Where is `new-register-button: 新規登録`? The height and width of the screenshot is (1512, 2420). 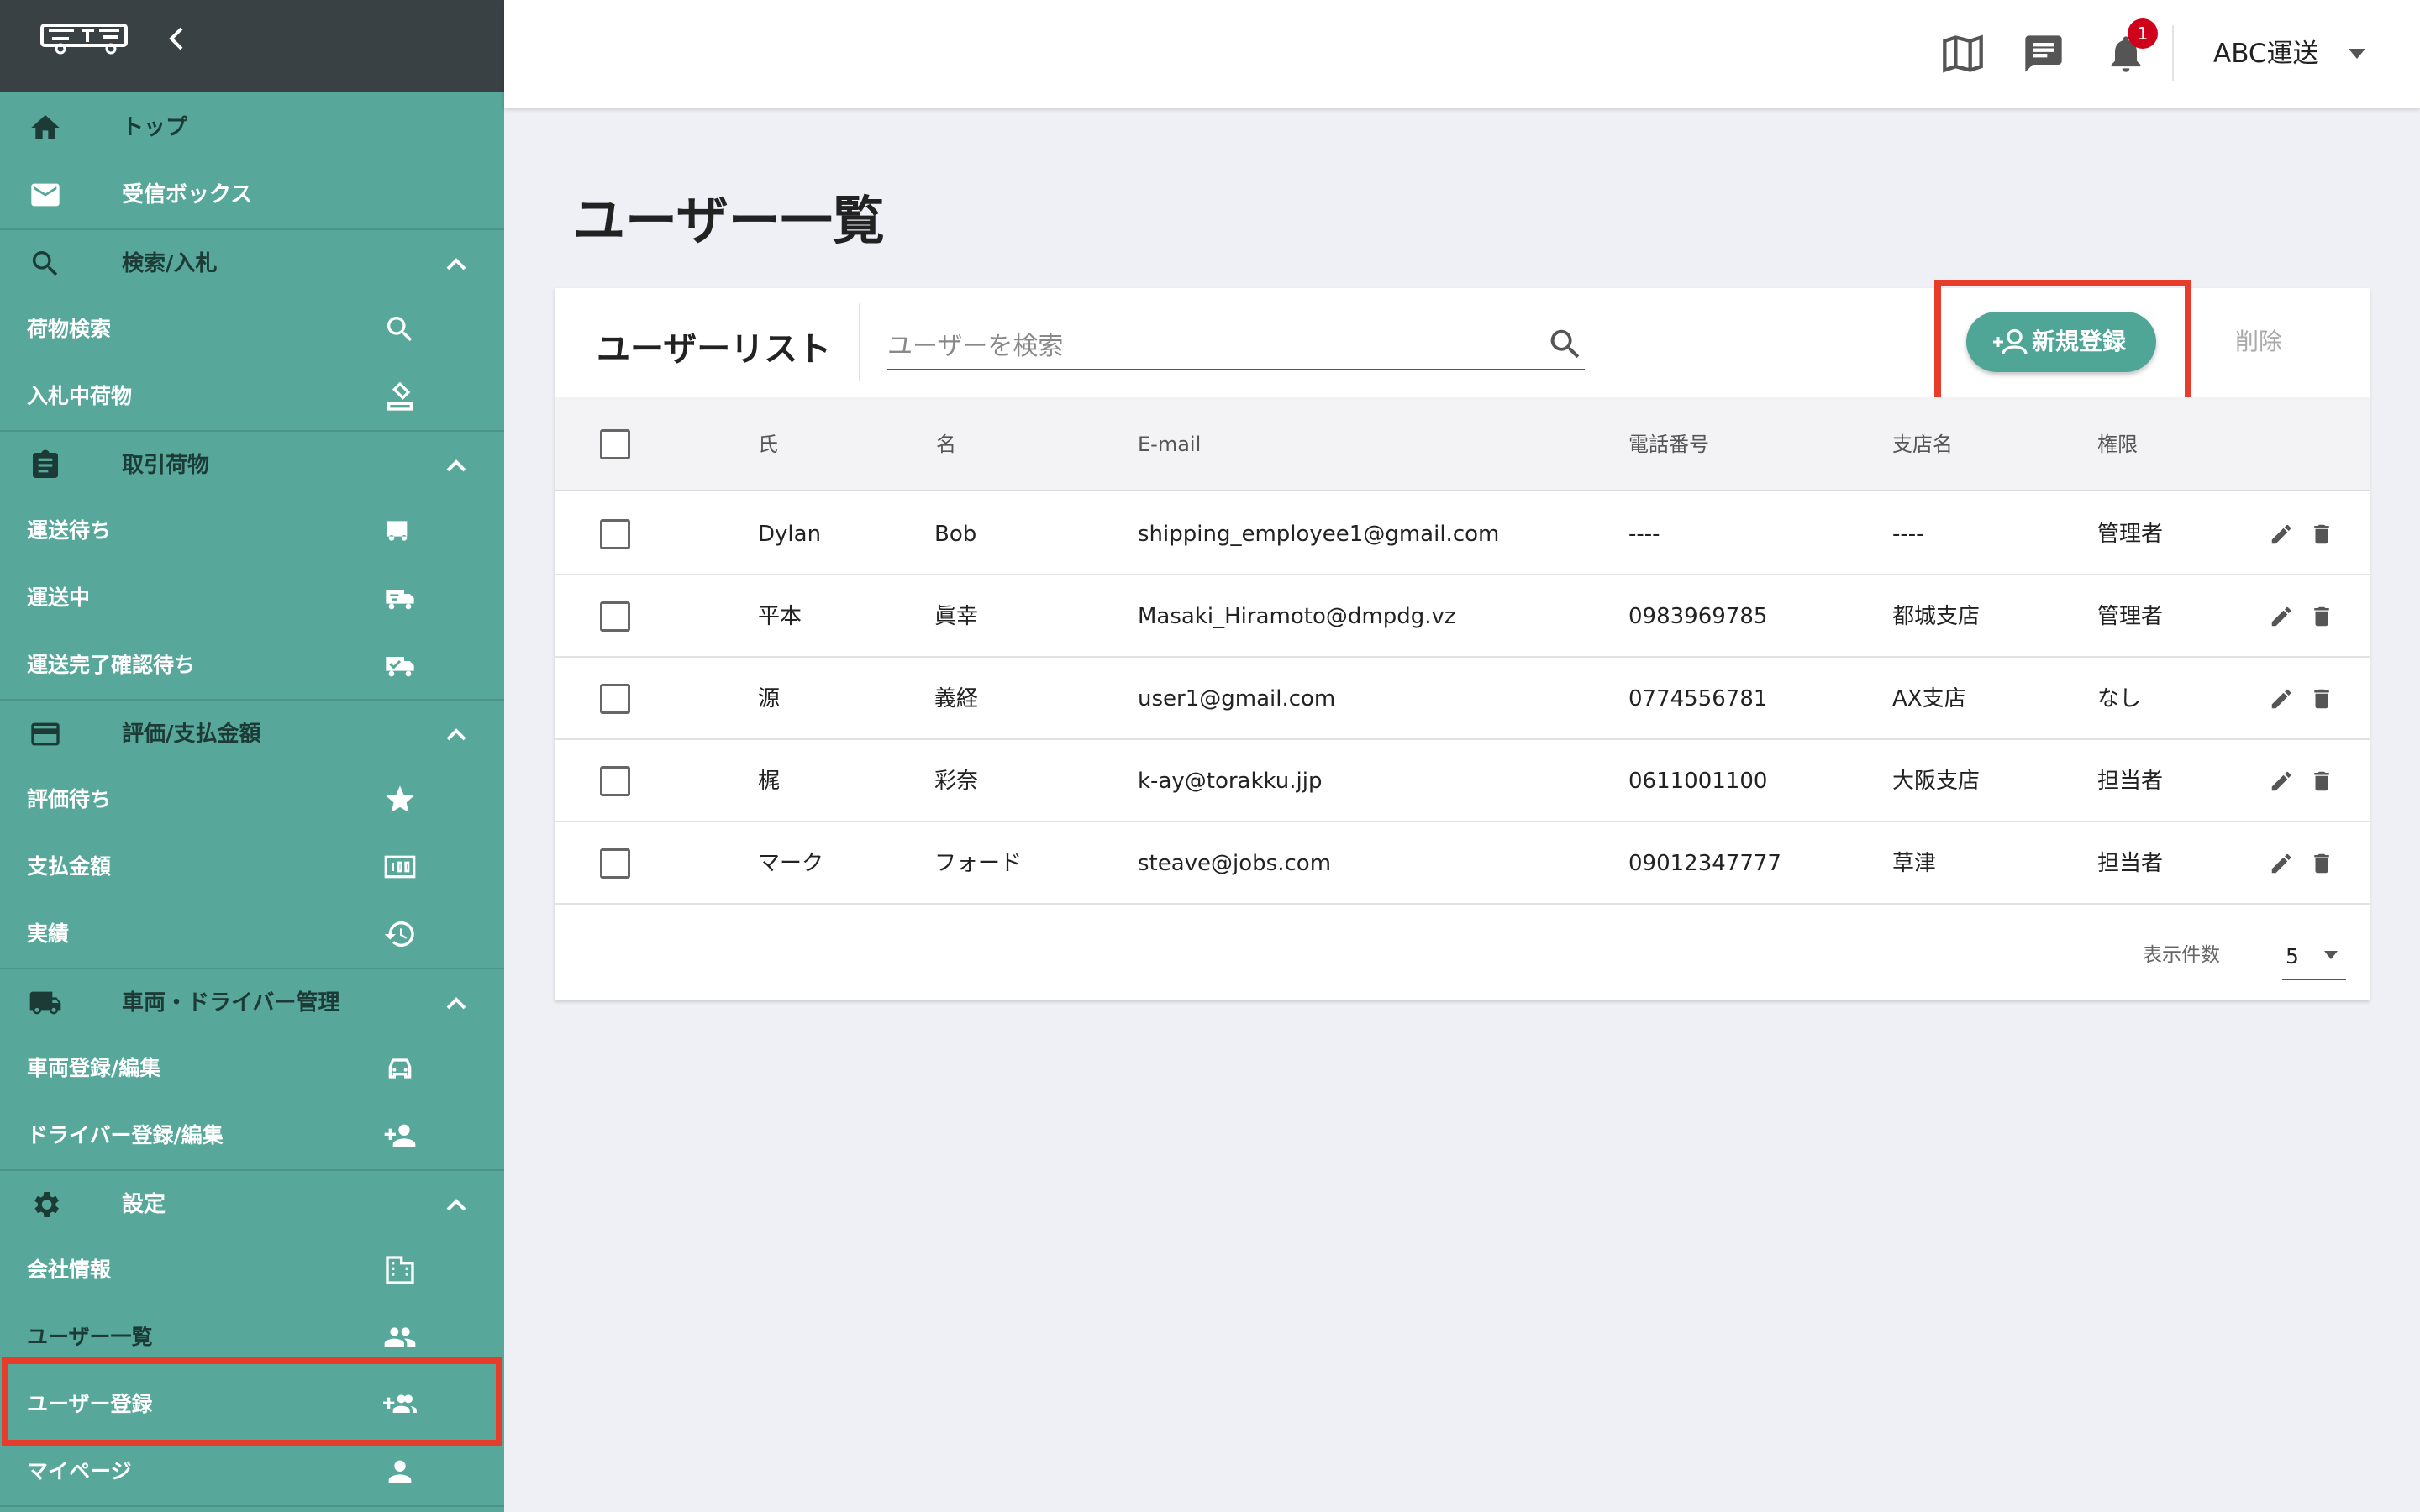
new-register-button: 新規登録 is located at coordinates (2061, 342).